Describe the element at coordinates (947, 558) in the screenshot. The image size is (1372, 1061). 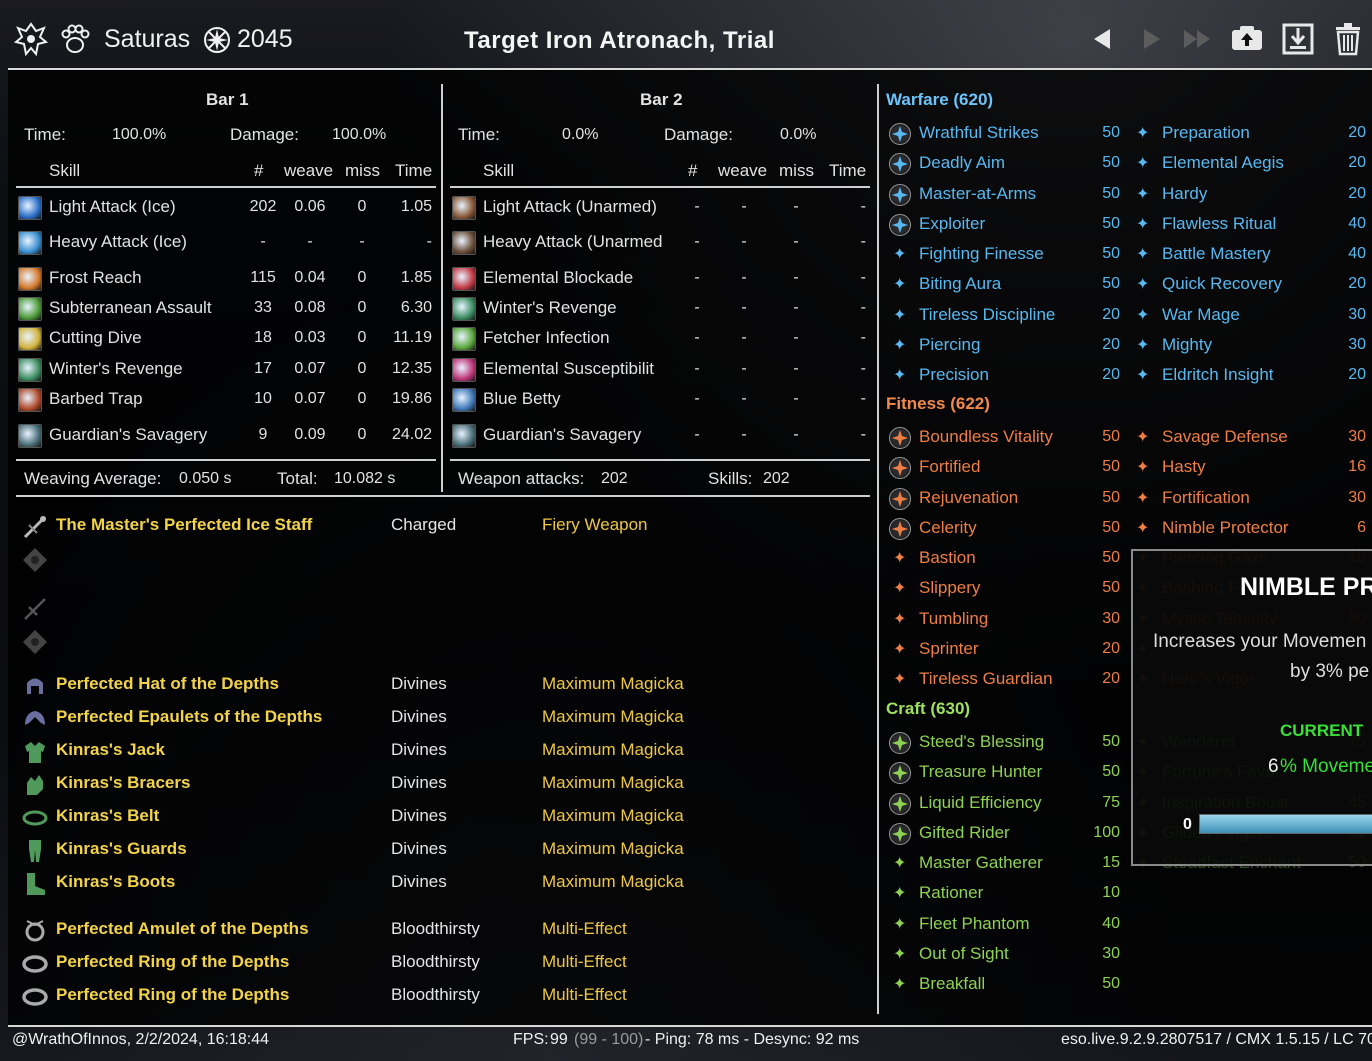
I see `fitness-star-name: Bastion` at that location.